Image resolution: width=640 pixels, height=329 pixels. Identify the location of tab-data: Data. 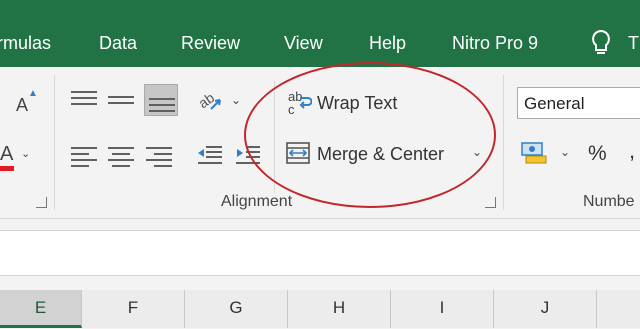
(118, 43).